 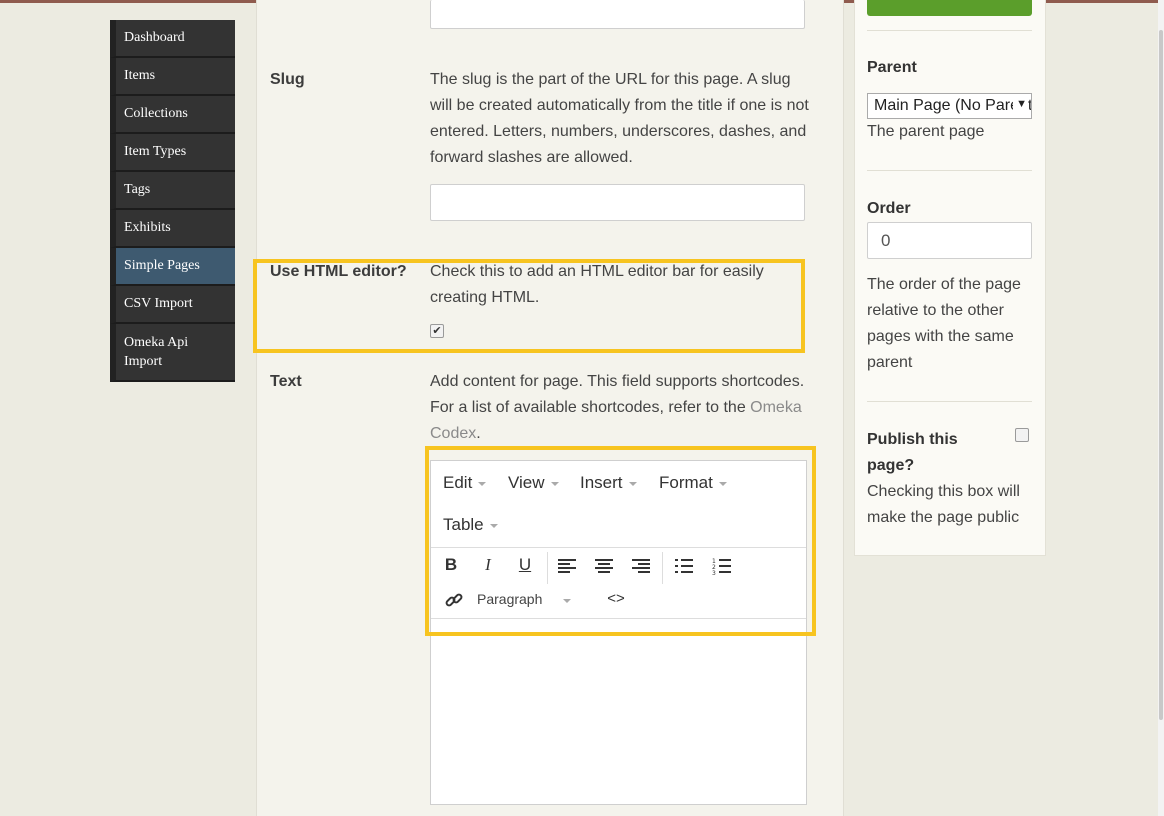 What do you see at coordinates (1022, 435) in the screenshot?
I see `publish-checkbox` at bounding box center [1022, 435].